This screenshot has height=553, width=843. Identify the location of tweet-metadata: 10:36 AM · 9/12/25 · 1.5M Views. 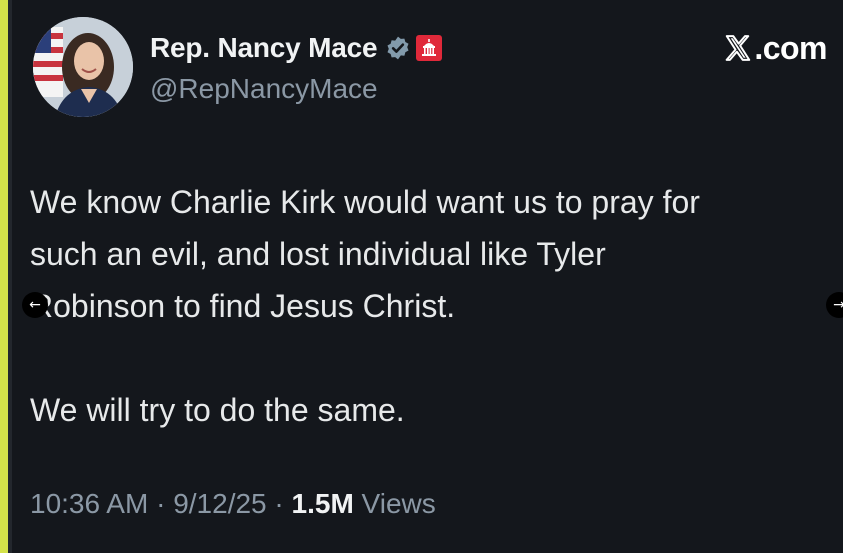
(233, 504).